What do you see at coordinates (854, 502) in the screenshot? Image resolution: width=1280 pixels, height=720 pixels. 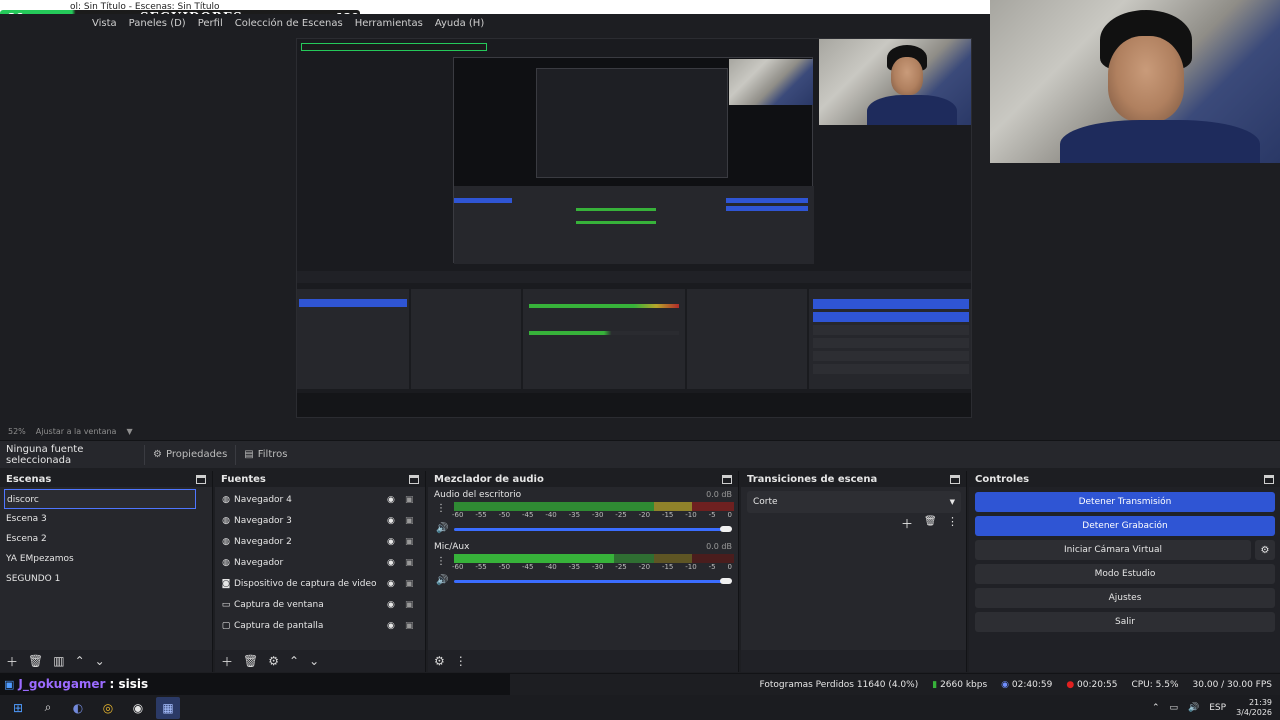 I see `transition-select: Corte ▼` at bounding box center [854, 502].